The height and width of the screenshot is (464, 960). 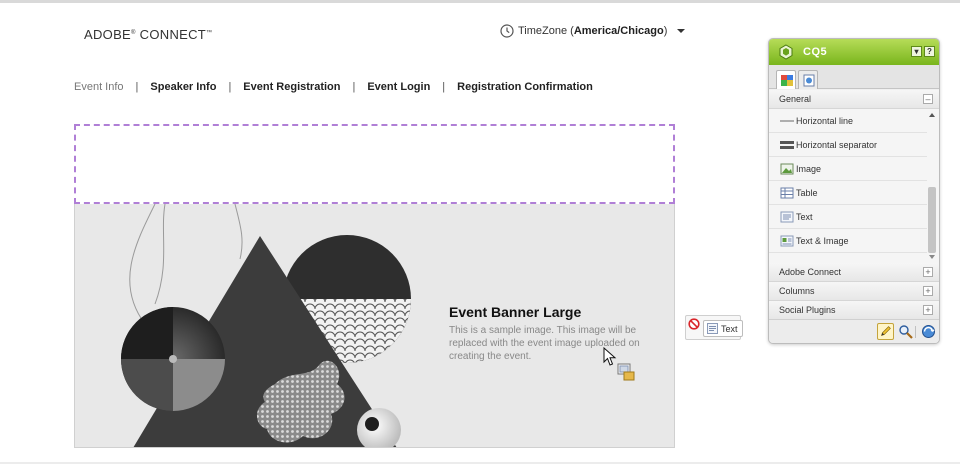 What do you see at coordinates (398, 87) in the screenshot?
I see `nav-event-login: Event Login` at bounding box center [398, 87].